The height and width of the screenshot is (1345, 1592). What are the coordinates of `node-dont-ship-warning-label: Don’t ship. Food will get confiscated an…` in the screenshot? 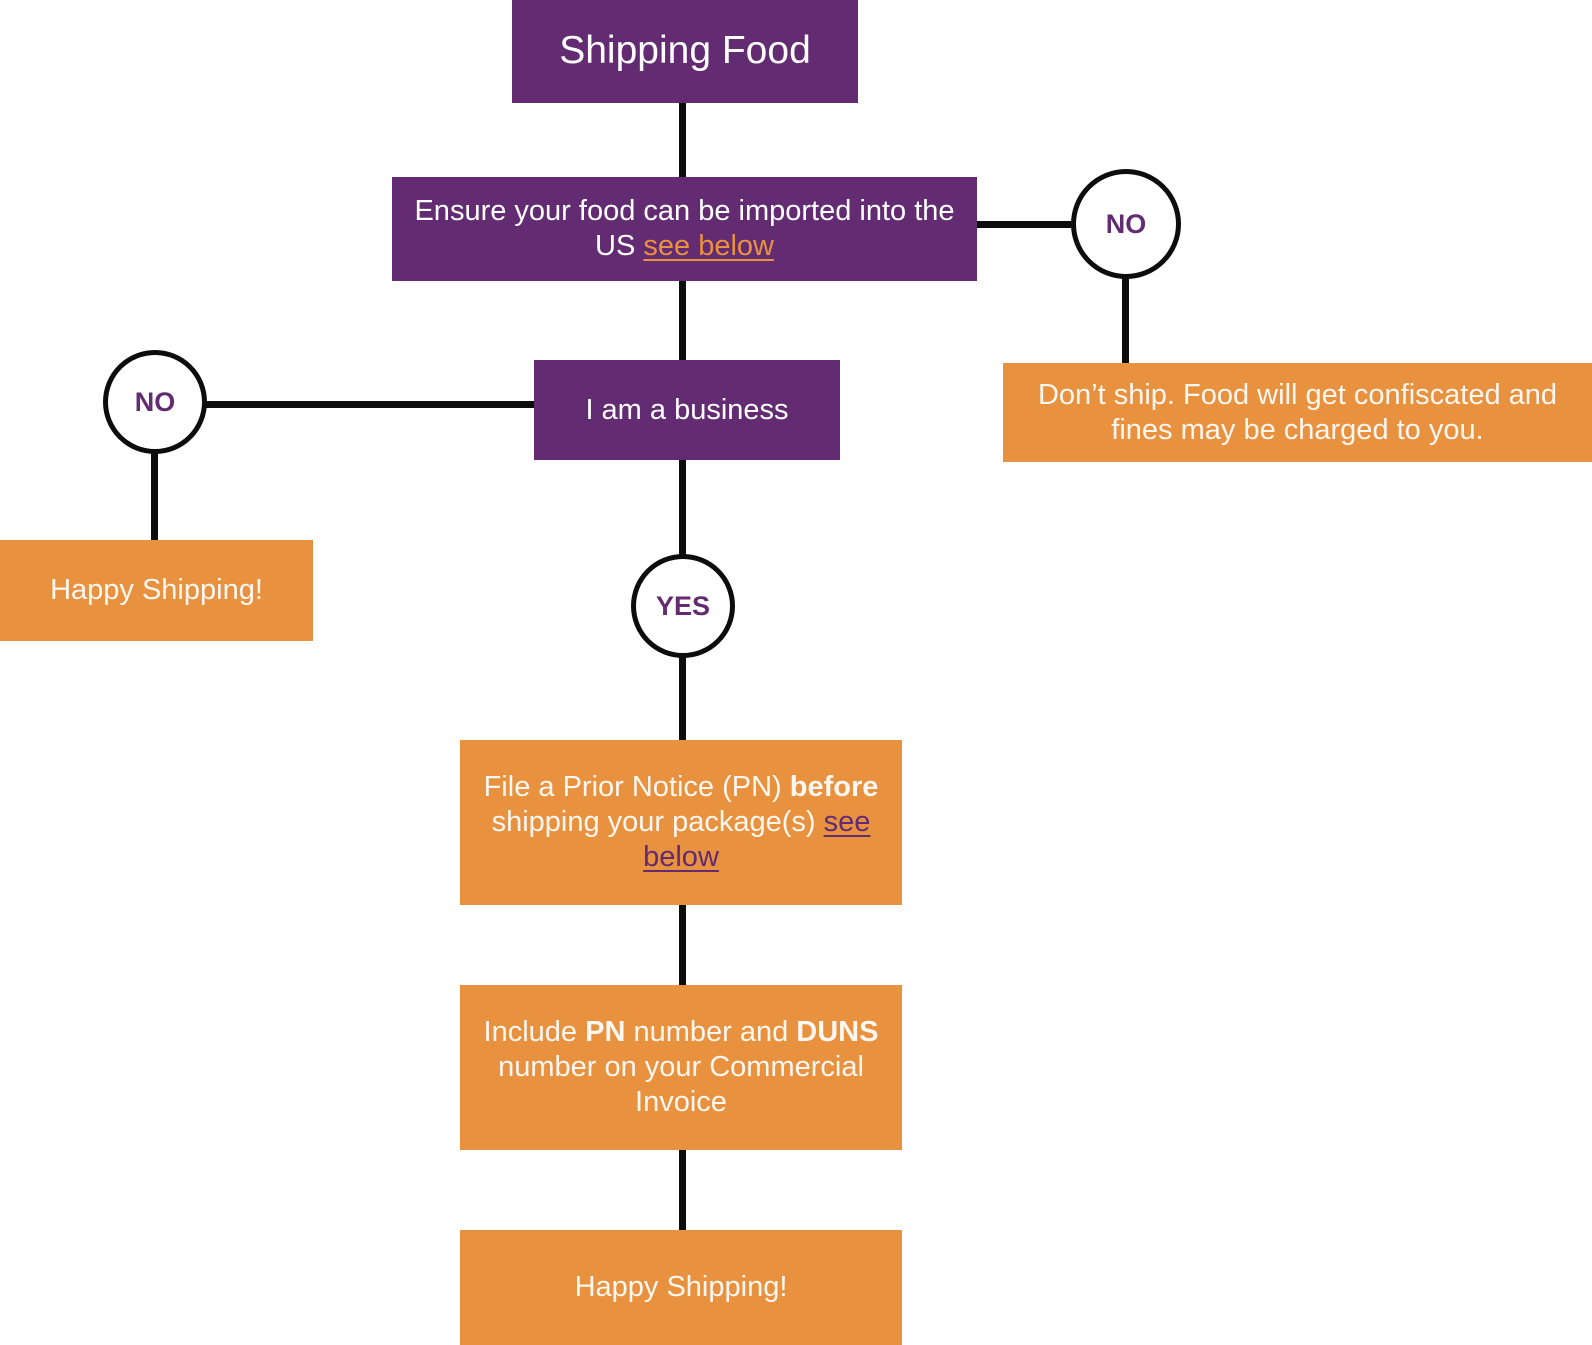 It's located at (1297, 412).